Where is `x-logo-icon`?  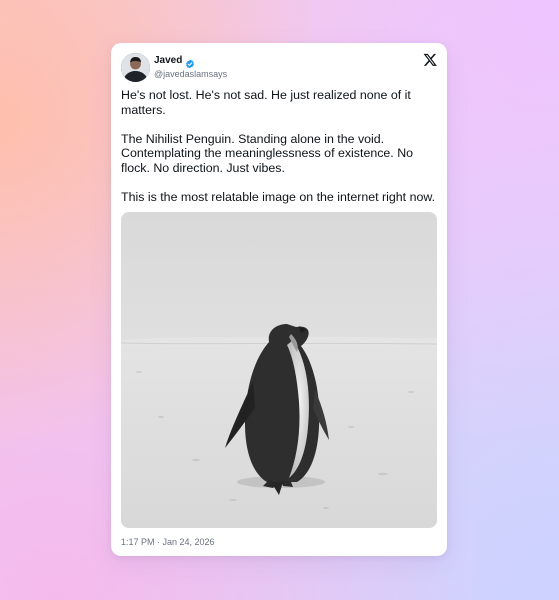 x-logo-icon is located at coordinates (430, 60).